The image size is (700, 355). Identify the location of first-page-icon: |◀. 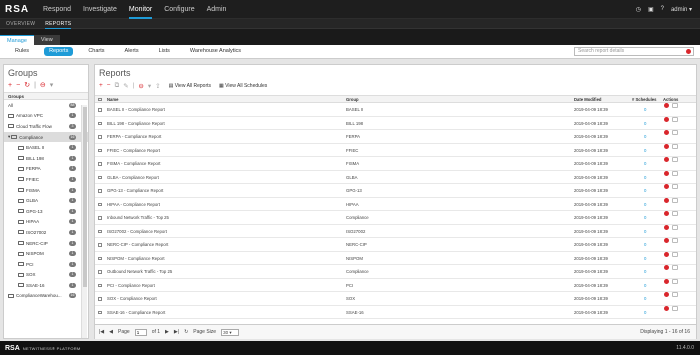
(101, 332).